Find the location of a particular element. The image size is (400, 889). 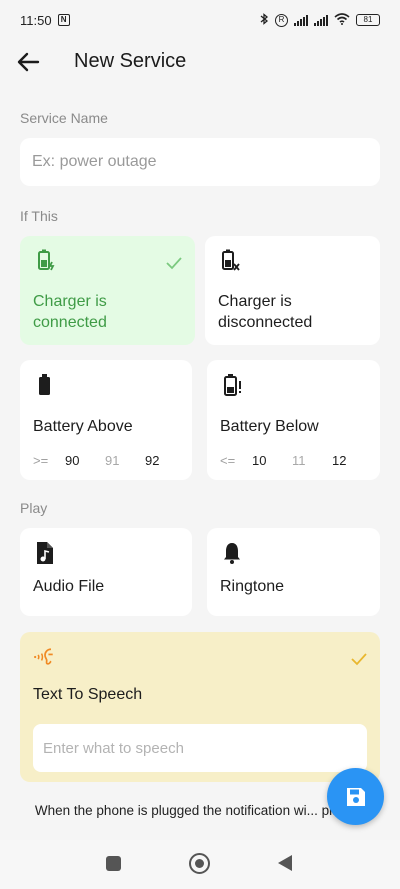

service-name-label: Service Name is located at coordinates (64, 118).